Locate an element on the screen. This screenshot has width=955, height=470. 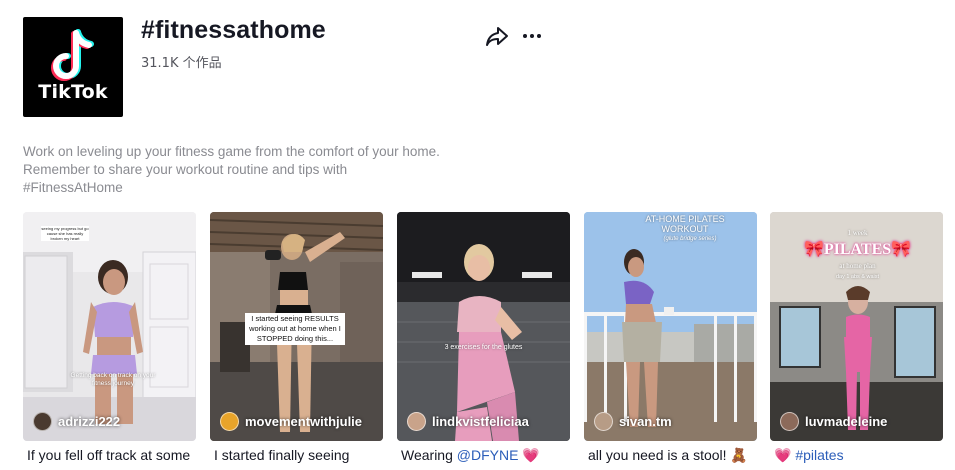
author-name: adrizzi222 is located at coordinates (89, 421).